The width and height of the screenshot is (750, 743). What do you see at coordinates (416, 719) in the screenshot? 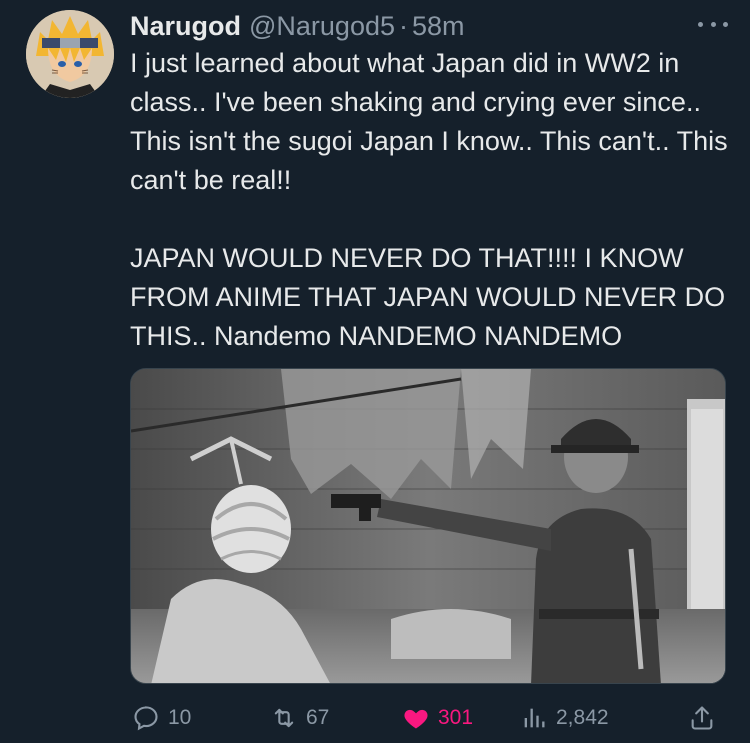
I see `heart-icon` at bounding box center [416, 719].